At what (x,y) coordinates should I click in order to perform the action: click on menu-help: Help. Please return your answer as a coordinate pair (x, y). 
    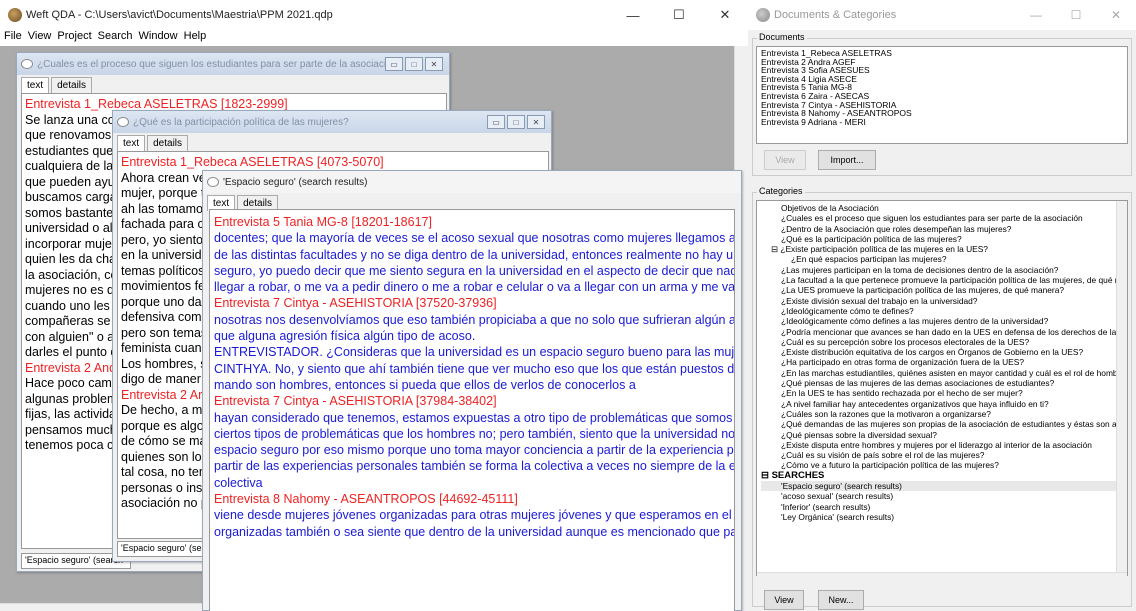
    Looking at the image, I should click on (195, 38).